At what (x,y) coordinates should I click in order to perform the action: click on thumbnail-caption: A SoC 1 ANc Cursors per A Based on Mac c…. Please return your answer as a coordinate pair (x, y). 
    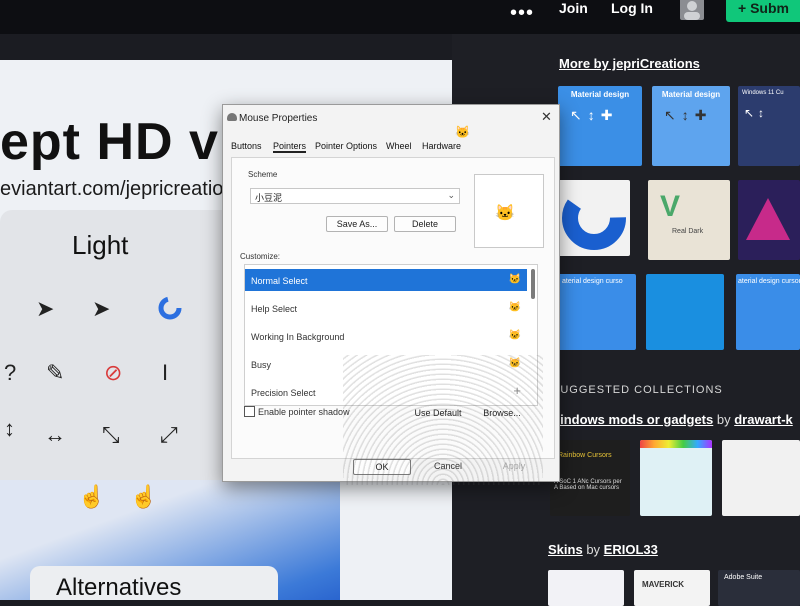
    Looking at the image, I should click on (588, 485).